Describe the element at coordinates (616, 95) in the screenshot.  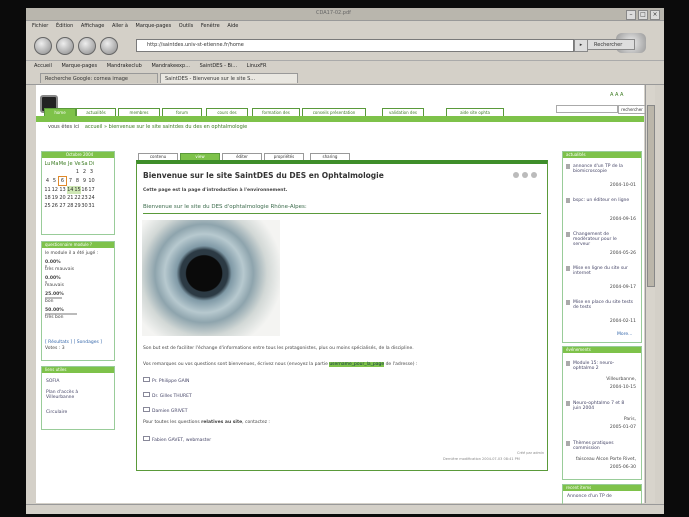
I see `font-size-links: A A A` at that location.